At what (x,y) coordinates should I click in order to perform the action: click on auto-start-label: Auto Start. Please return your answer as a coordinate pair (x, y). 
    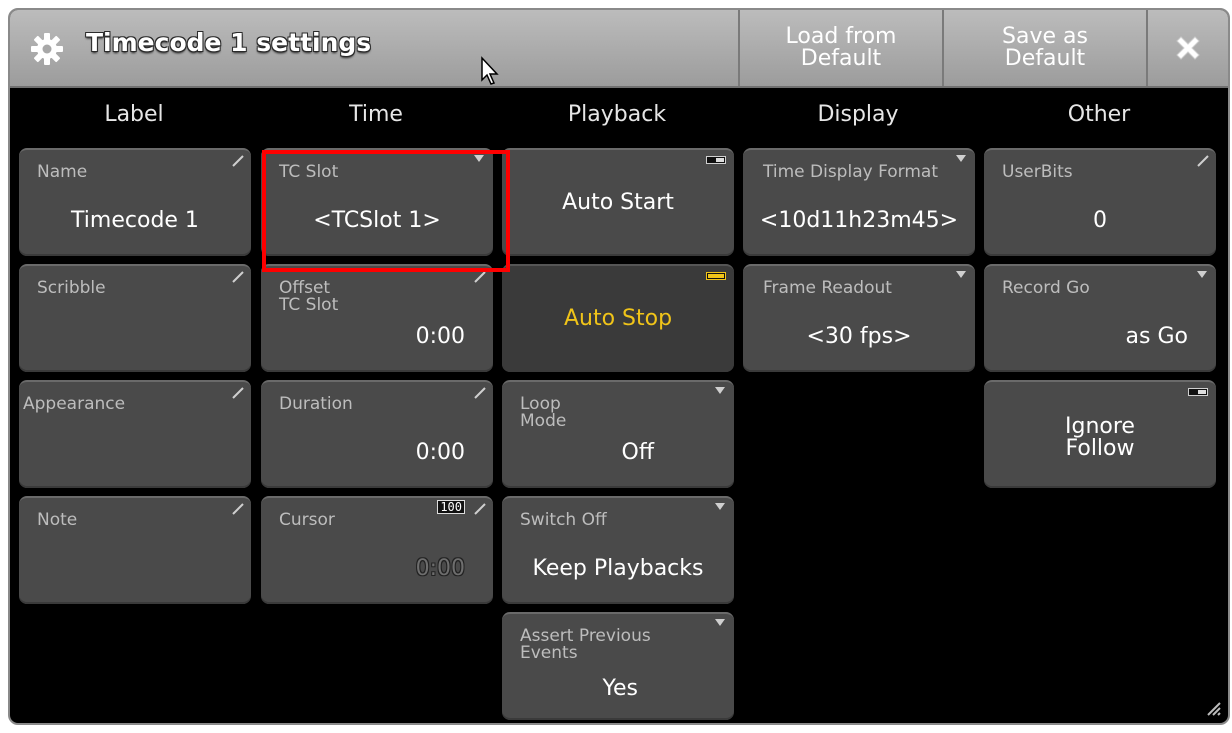
    Looking at the image, I should click on (618, 202).